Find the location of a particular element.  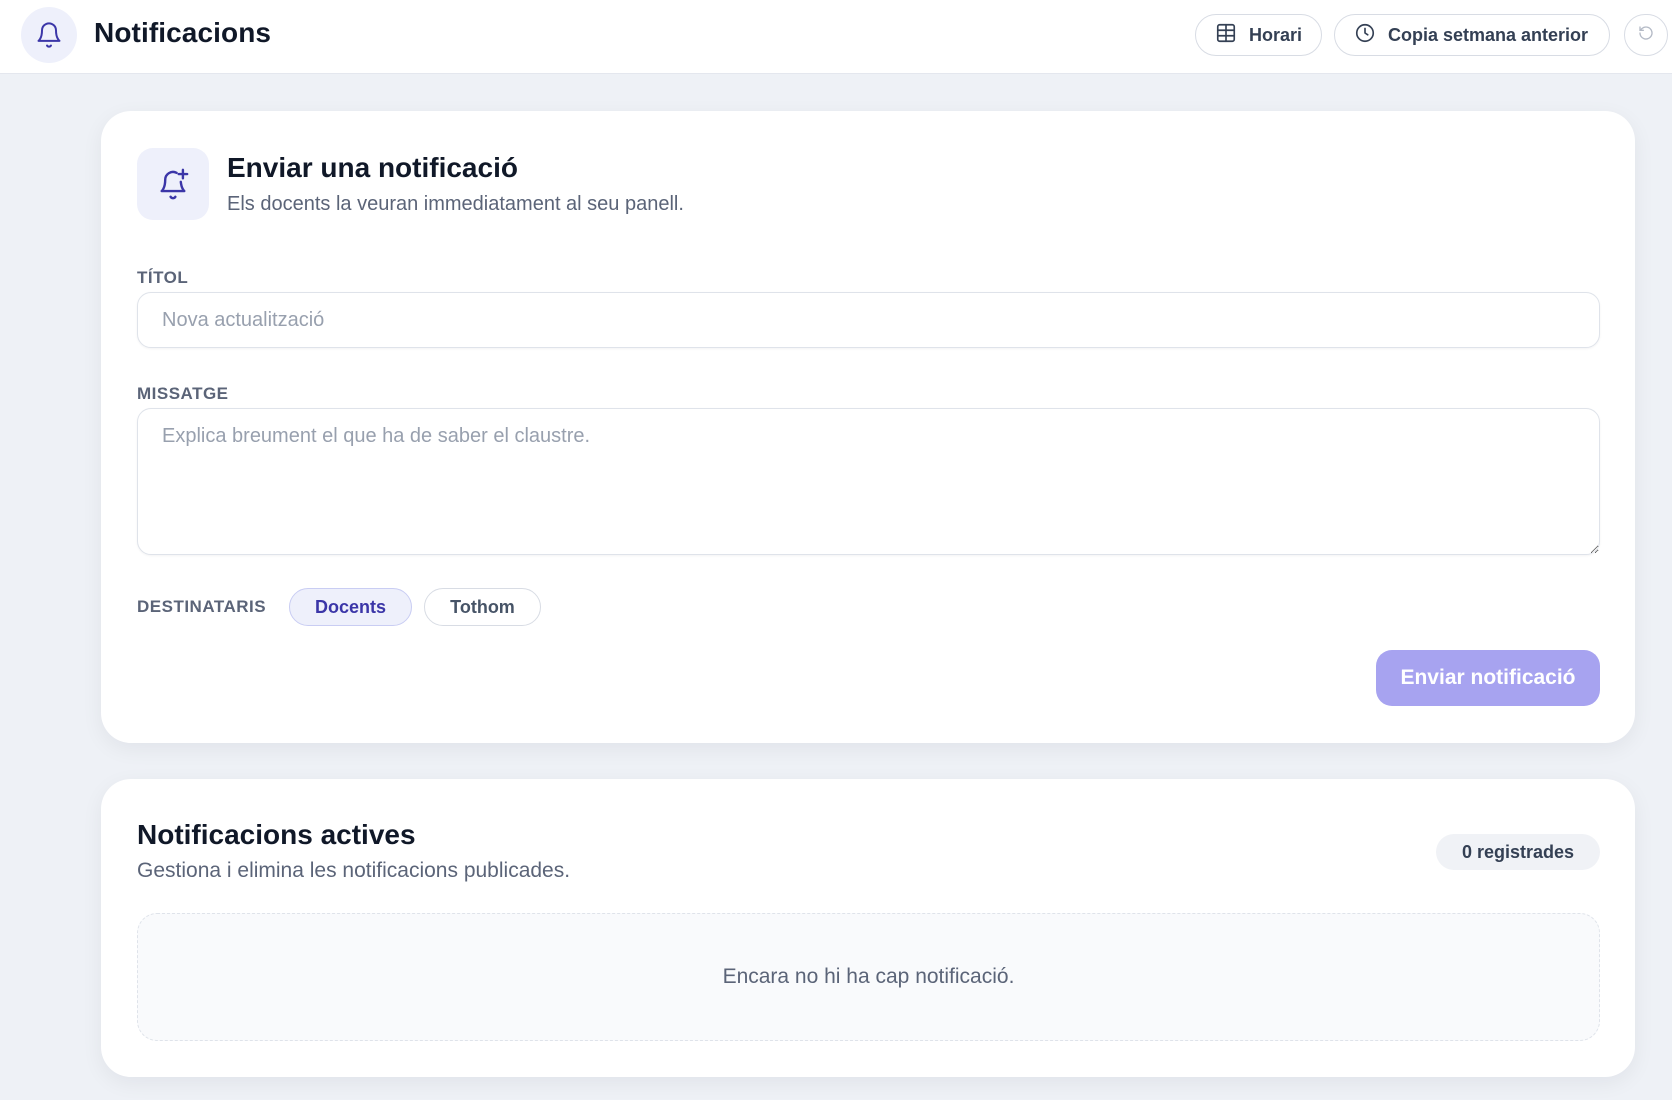

empty-state: Encara no hi ha cap notificació. is located at coordinates (868, 977).